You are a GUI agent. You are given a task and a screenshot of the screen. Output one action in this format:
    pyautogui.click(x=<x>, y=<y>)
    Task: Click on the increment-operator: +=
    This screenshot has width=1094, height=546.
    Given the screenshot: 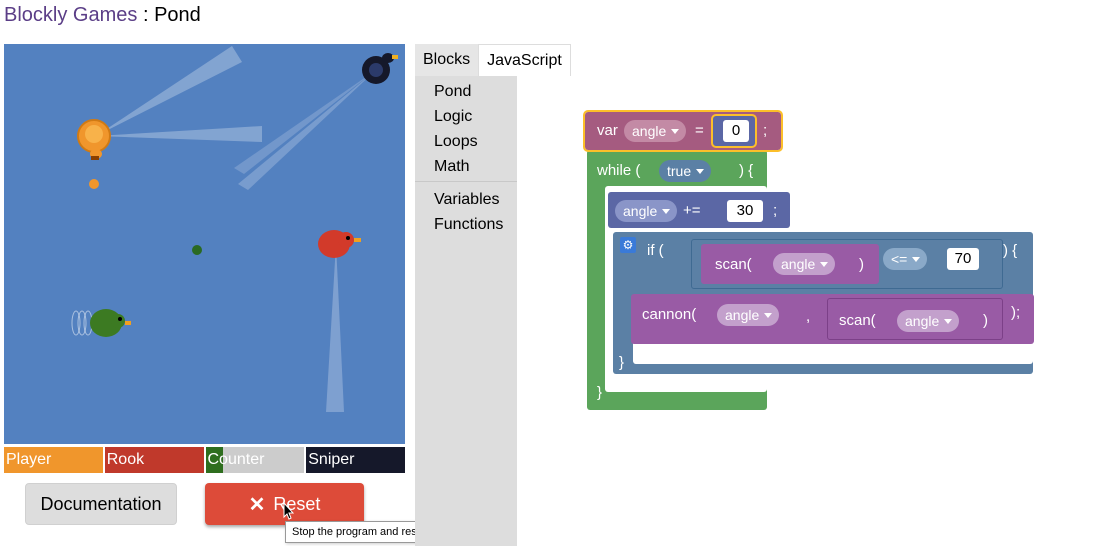 What is the action you would take?
    pyautogui.click(x=692, y=210)
    